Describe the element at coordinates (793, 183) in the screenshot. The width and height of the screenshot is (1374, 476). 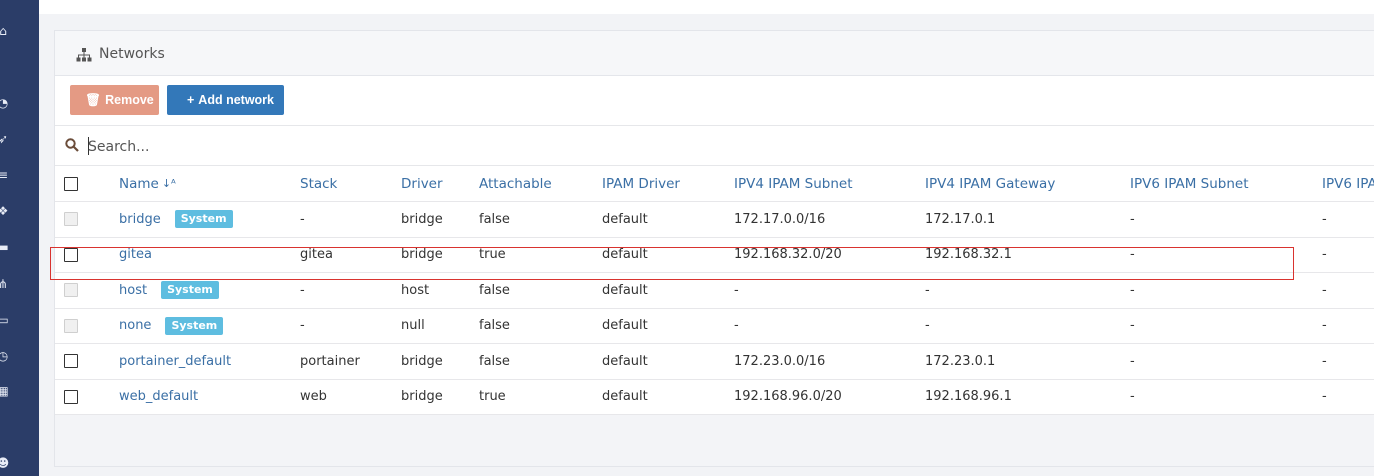
I see `column-ipv4-subnet: IPV4 IPAM Subnet` at that location.